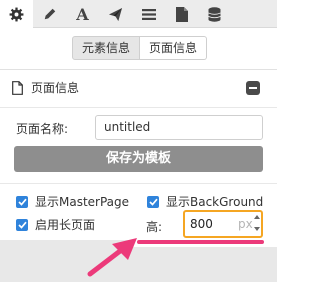 This screenshot has width=320, height=282. I want to click on annotation-arrow-icon, so click(112, 257).